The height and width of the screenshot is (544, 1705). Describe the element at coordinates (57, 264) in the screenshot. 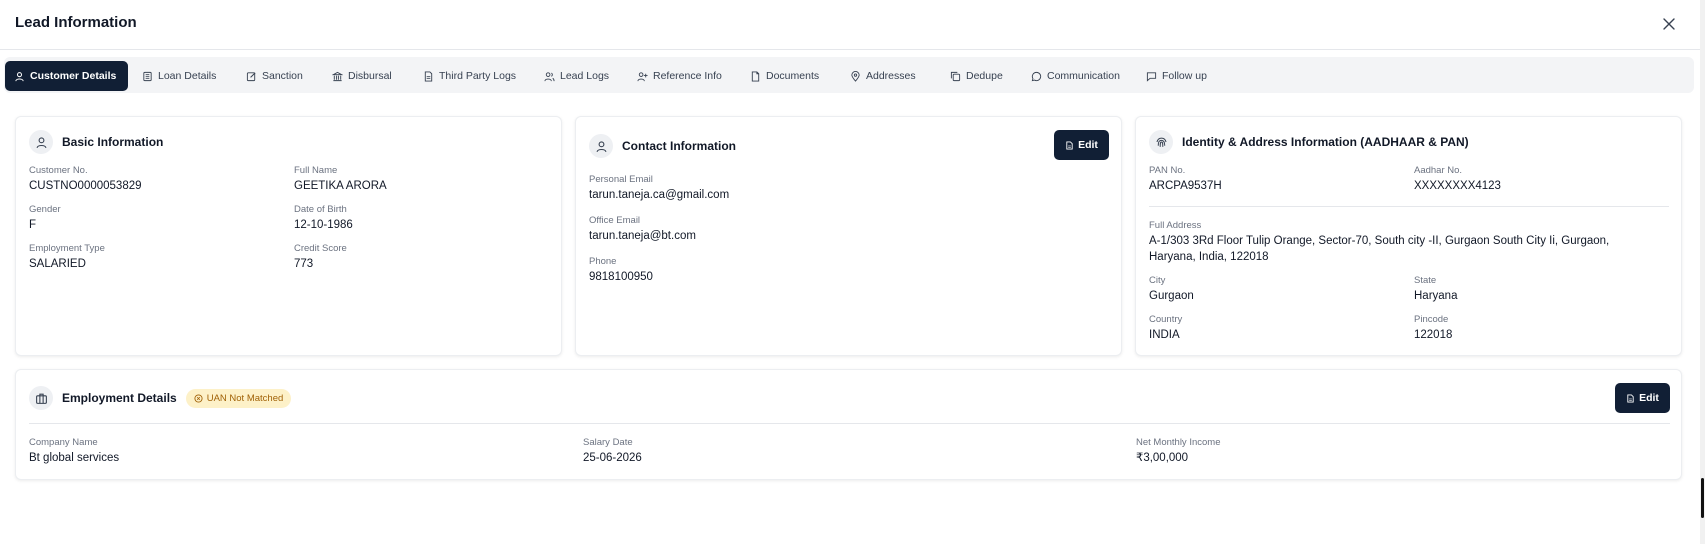

I see `employment-type-value: SALARIED` at that location.